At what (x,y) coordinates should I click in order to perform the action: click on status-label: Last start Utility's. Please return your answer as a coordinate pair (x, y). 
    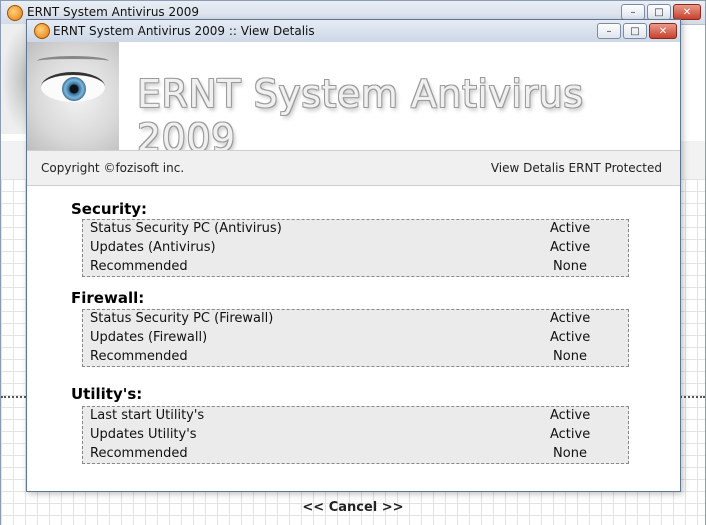
    Looking at the image, I should click on (147, 415).